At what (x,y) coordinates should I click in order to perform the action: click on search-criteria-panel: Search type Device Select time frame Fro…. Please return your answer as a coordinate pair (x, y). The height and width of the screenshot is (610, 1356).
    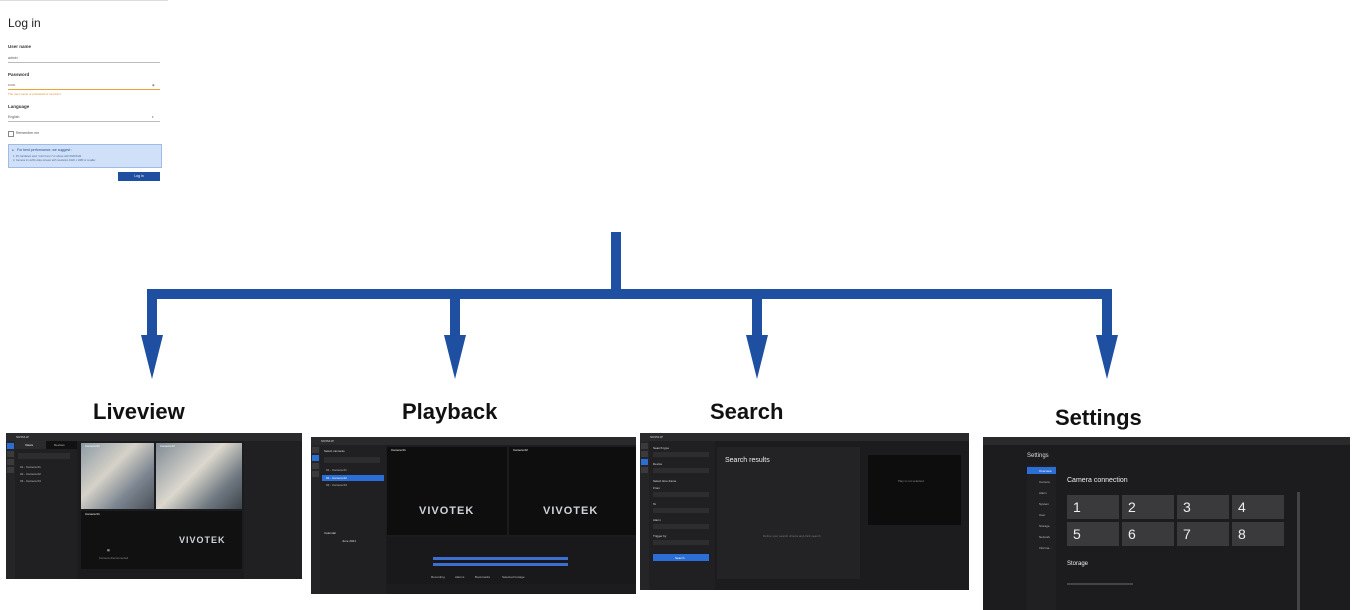
    Looking at the image, I should click on (682, 515).